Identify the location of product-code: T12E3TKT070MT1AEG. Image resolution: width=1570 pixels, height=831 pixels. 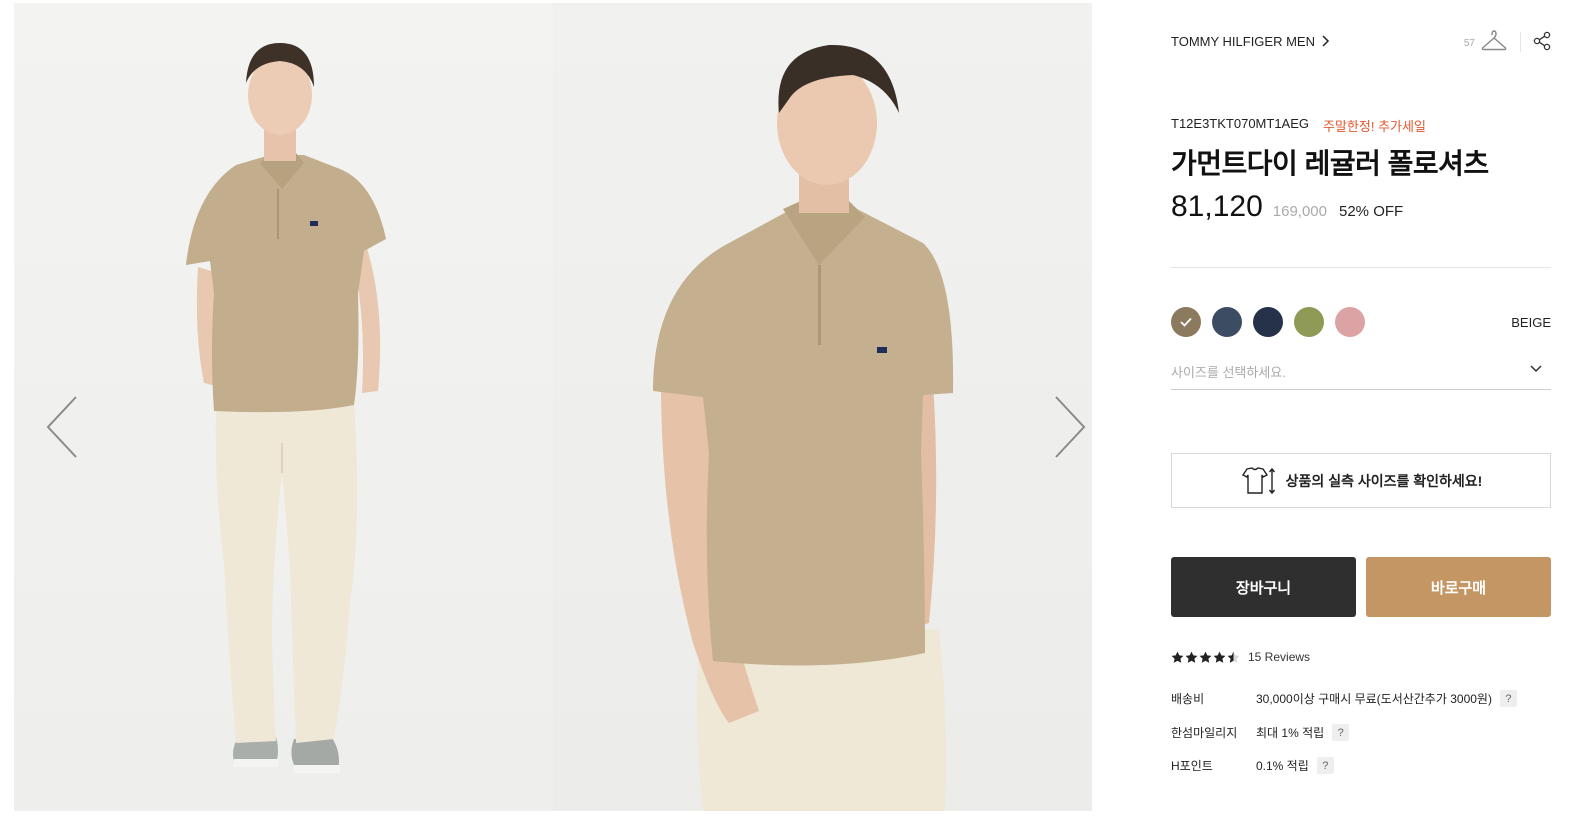
(1240, 123).